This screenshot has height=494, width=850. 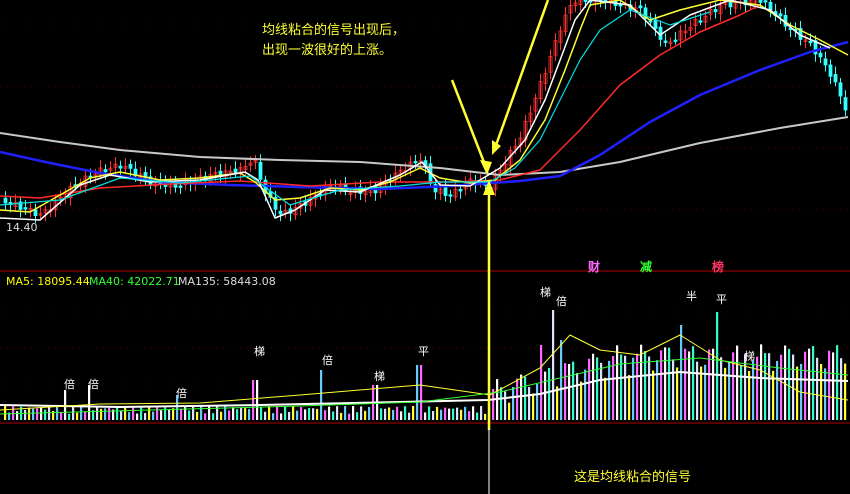 What do you see at coordinates (718, 266) in the screenshot?
I see `signal-bang-badge: 榜` at bounding box center [718, 266].